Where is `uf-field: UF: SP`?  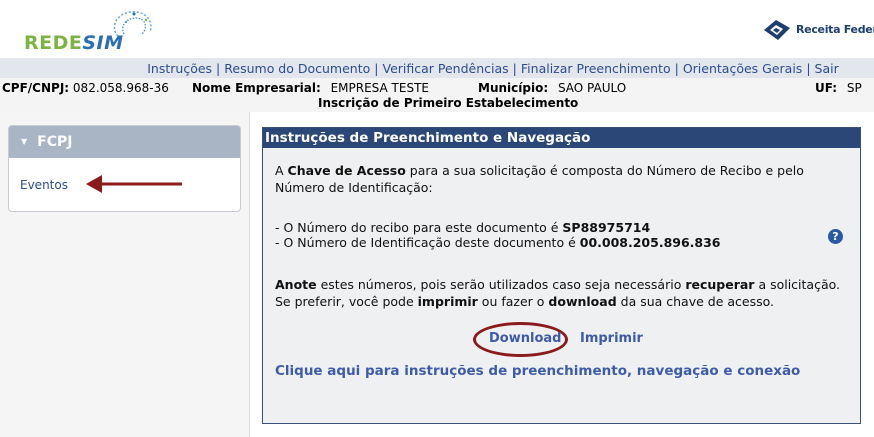 uf-field: UF: SP is located at coordinates (838, 88).